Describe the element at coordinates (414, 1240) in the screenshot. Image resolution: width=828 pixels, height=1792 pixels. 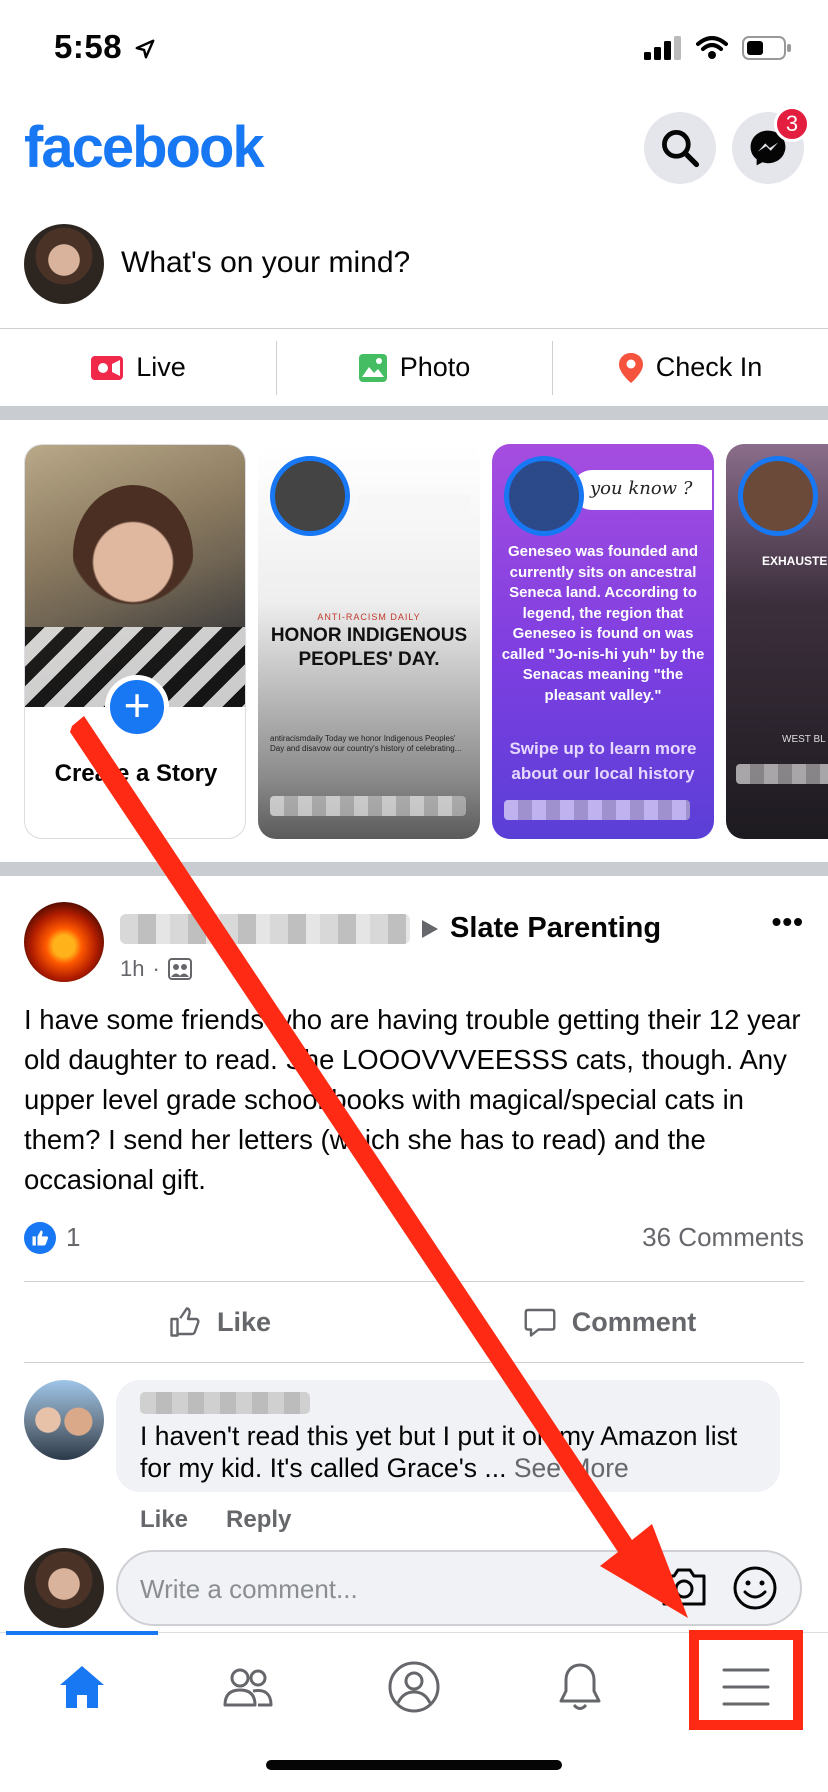
I see `reactions-row: 1 36 Comments` at that location.